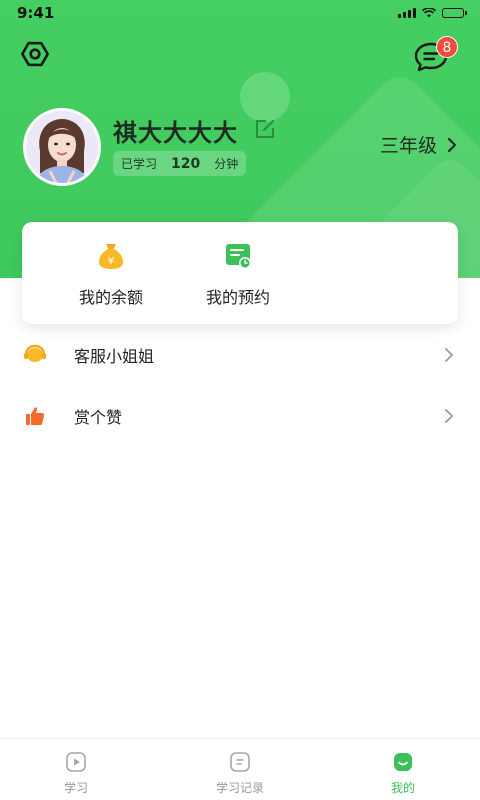  What do you see at coordinates (75, 788) in the screenshot?
I see `tab-label: 学习` at bounding box center [75, 788].